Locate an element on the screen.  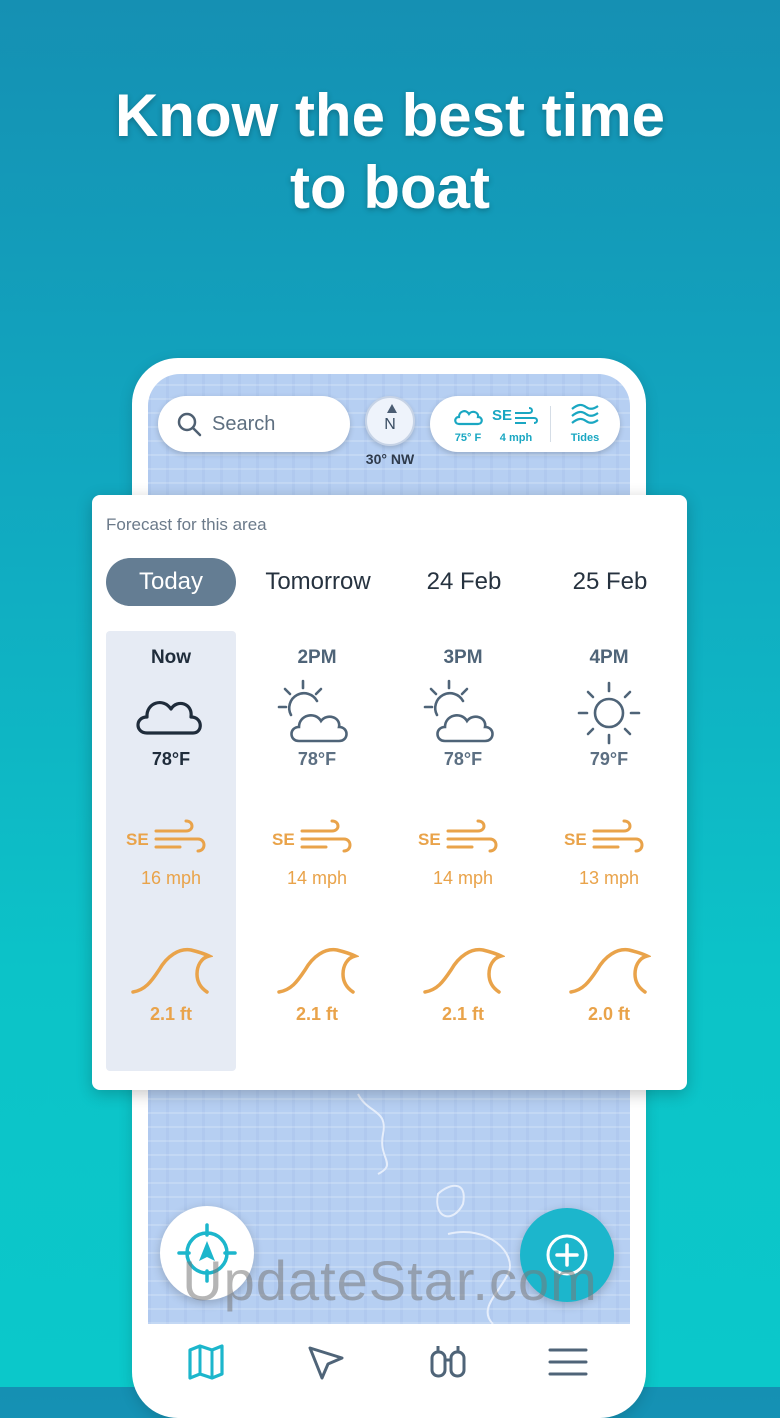
hour-column-4pm: 4PM 79°F SE 13 mph 2.0 ft is located at coordinates (609, 851).